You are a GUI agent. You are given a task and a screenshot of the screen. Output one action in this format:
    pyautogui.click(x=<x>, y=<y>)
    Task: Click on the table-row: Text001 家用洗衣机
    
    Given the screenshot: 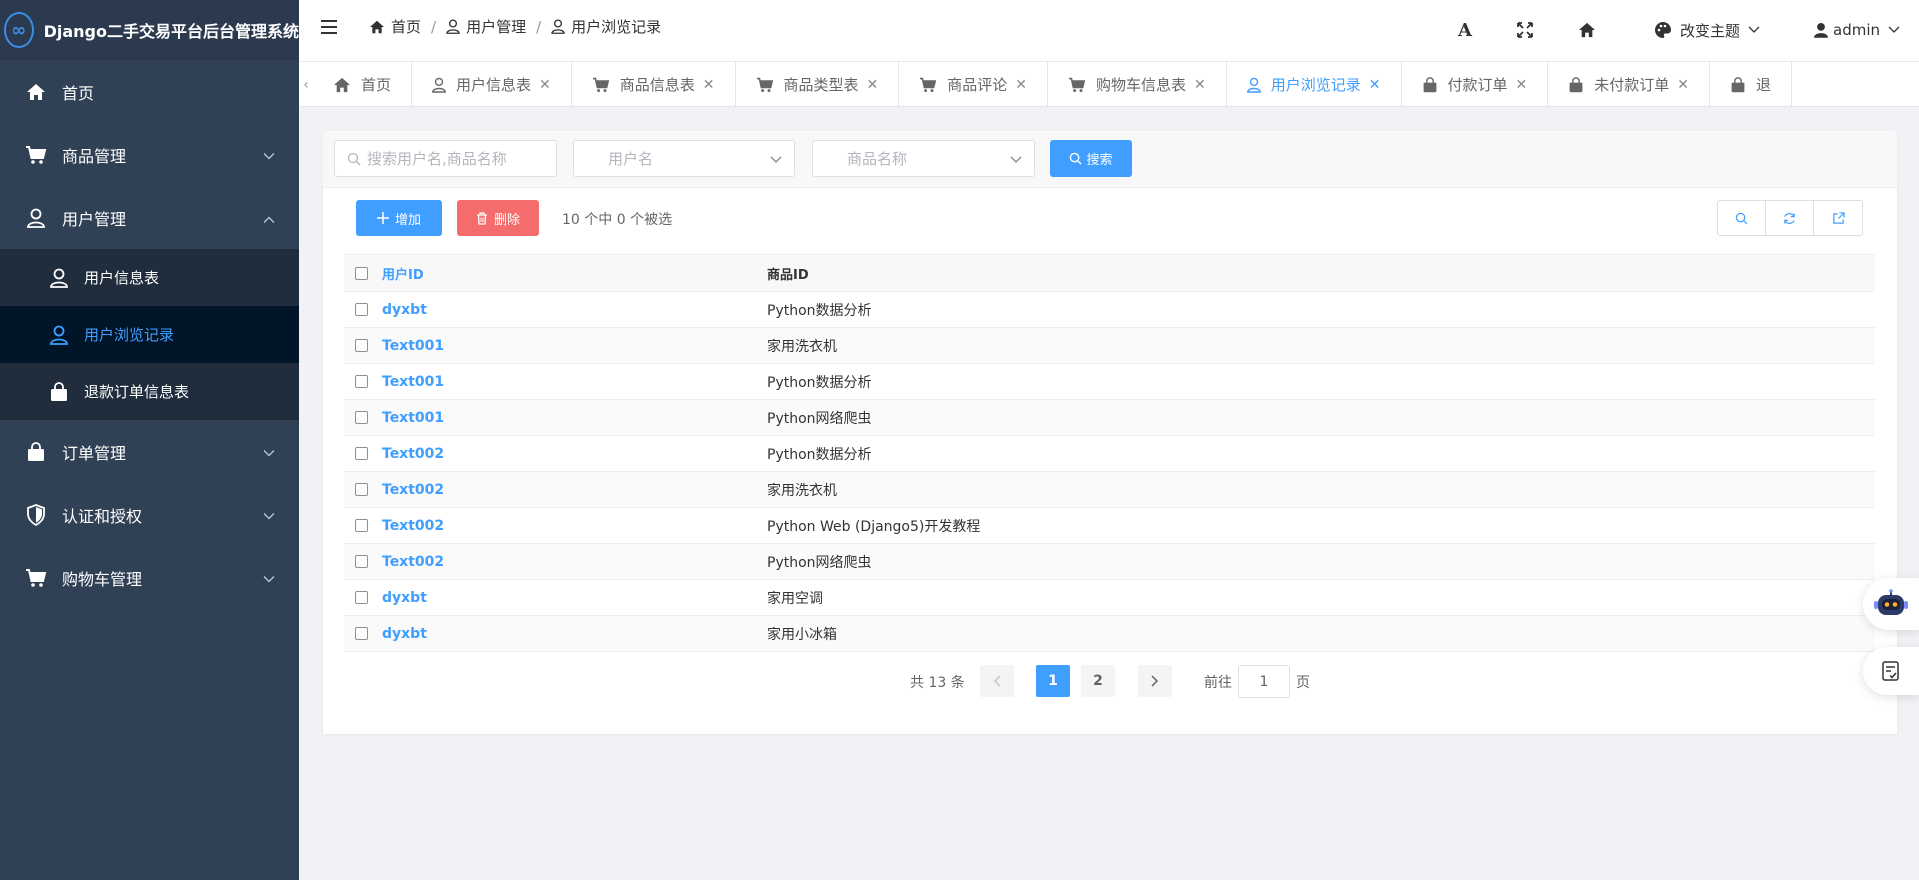 What is the action you would take?
    pyautogui.click(x=1109, y=346)
    